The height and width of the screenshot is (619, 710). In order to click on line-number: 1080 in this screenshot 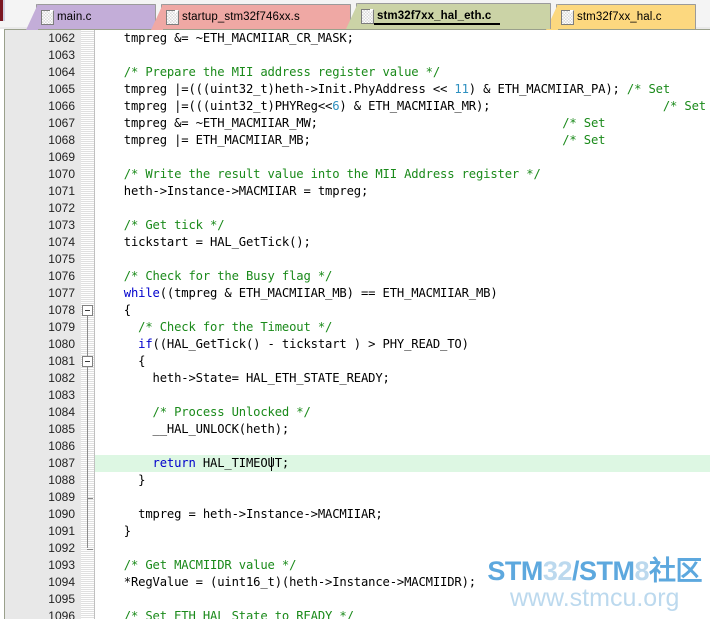, I will do `click(61, 344)`.